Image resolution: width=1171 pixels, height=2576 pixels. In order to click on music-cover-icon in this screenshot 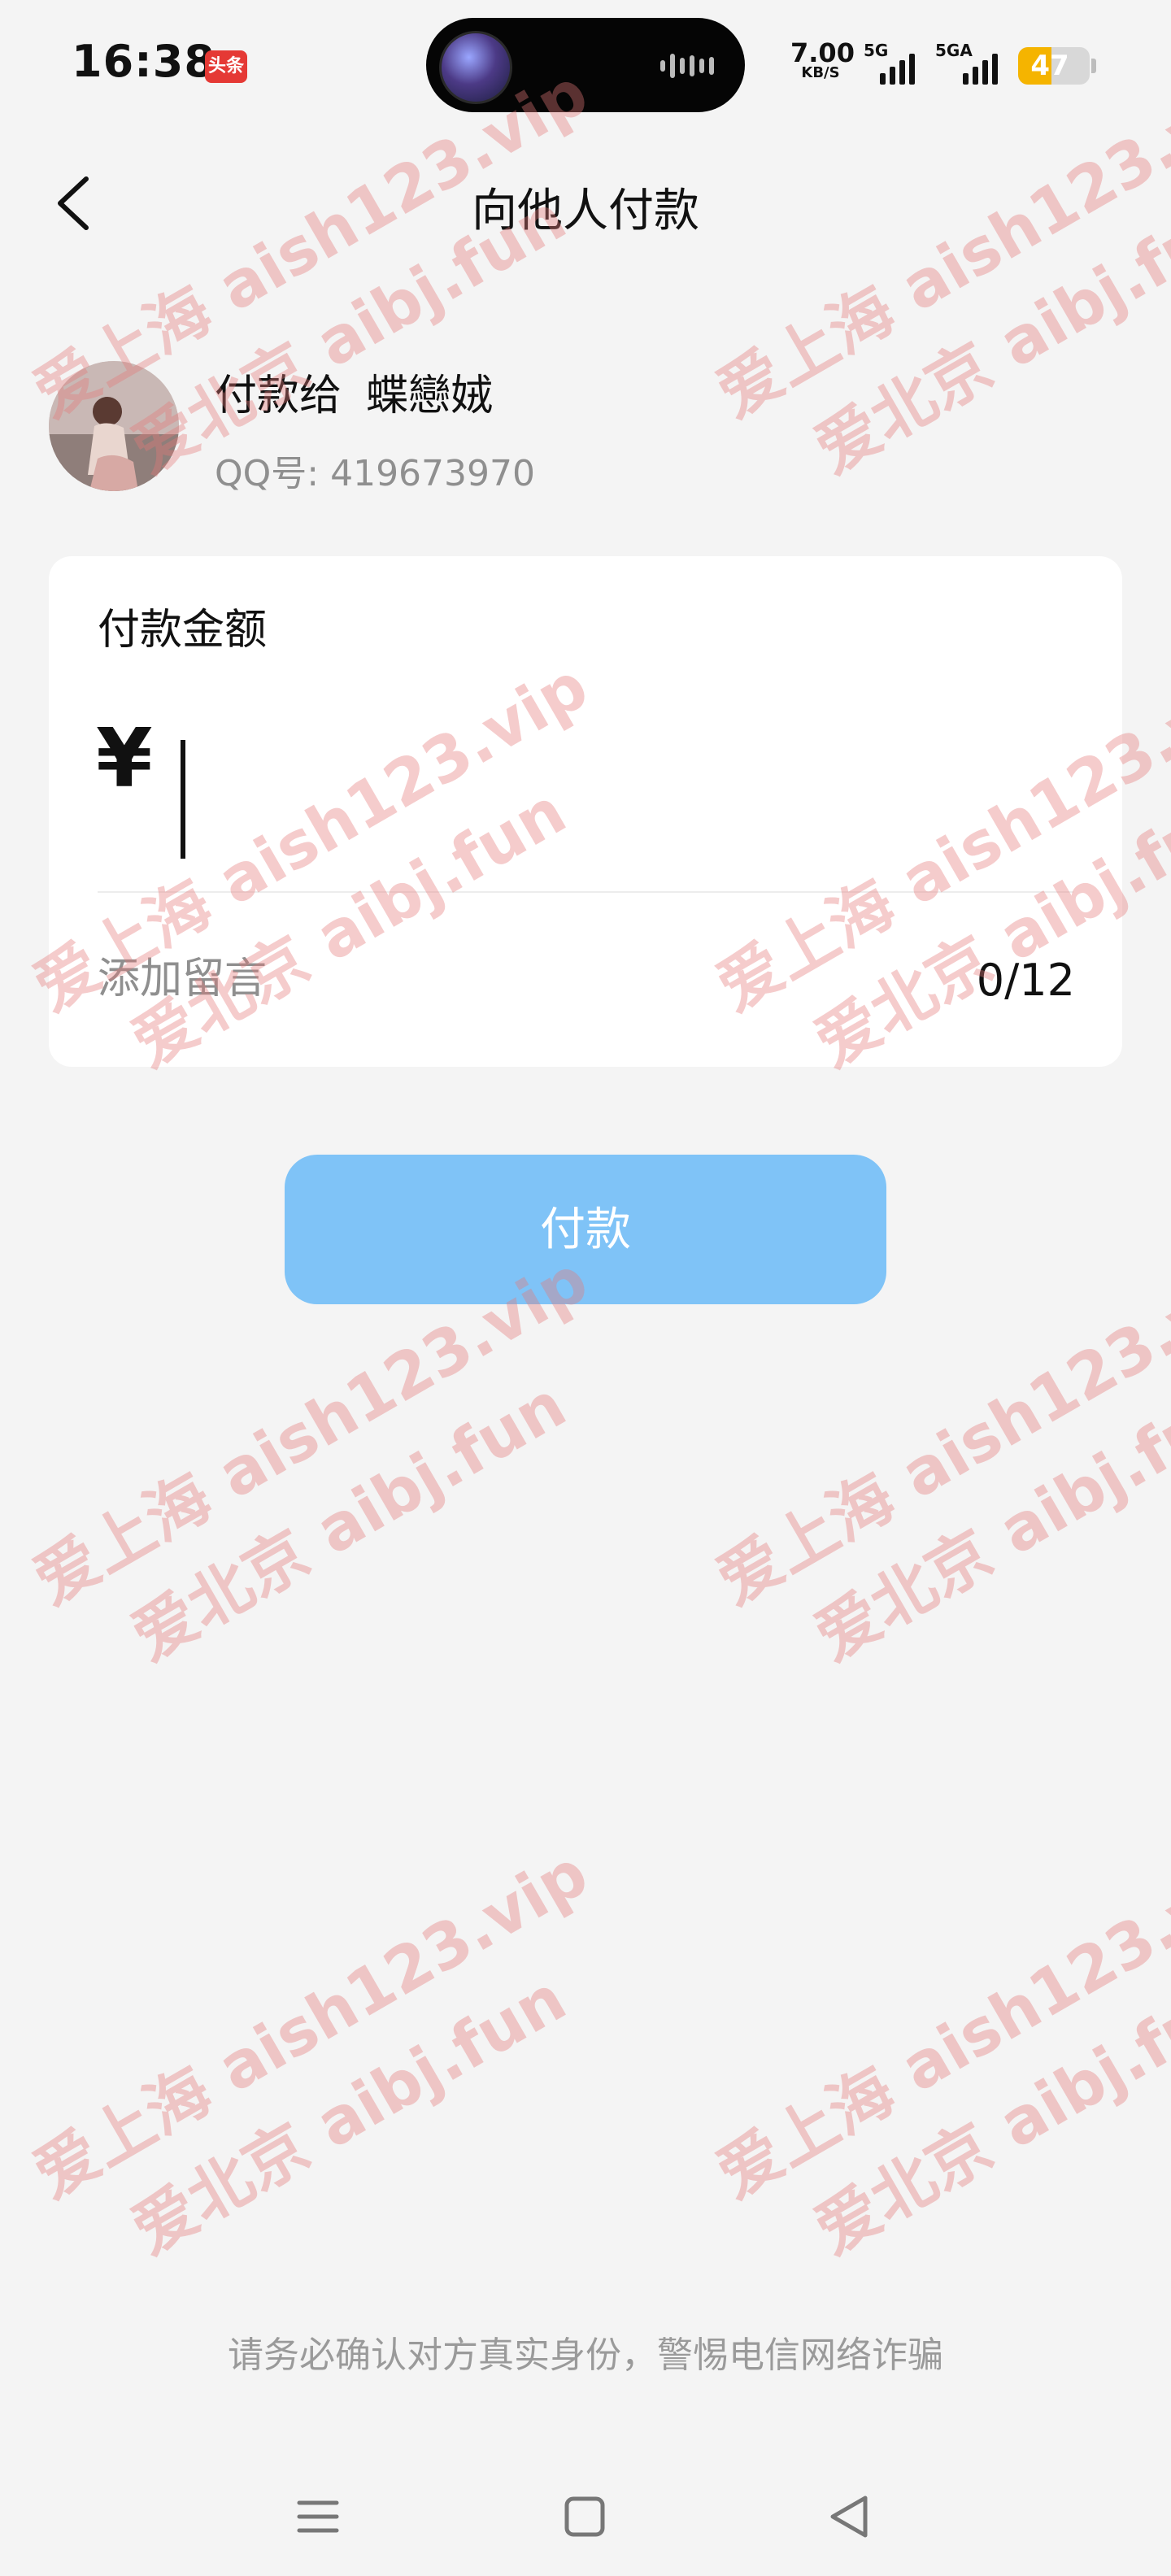, I will do `click(475, 67)`.